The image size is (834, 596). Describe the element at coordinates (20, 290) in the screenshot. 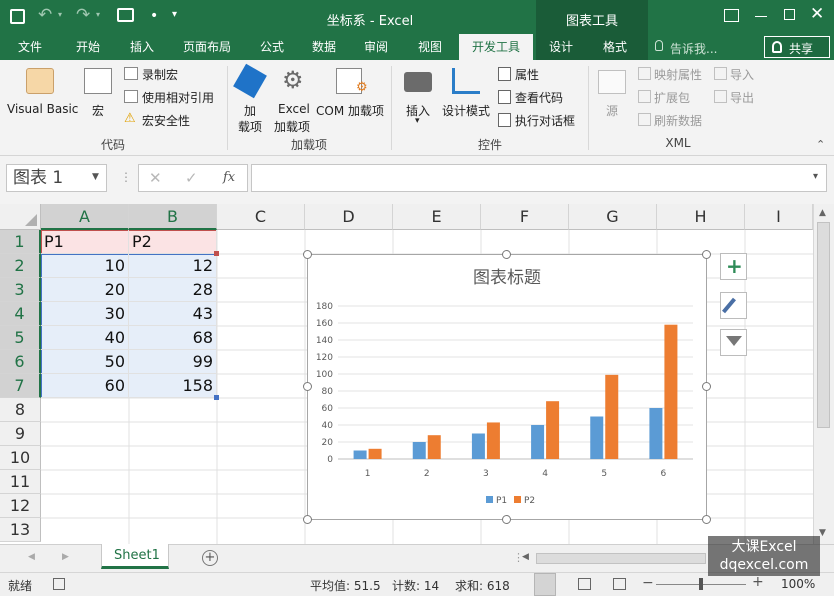

I see `row-header-3: 3` at that location.